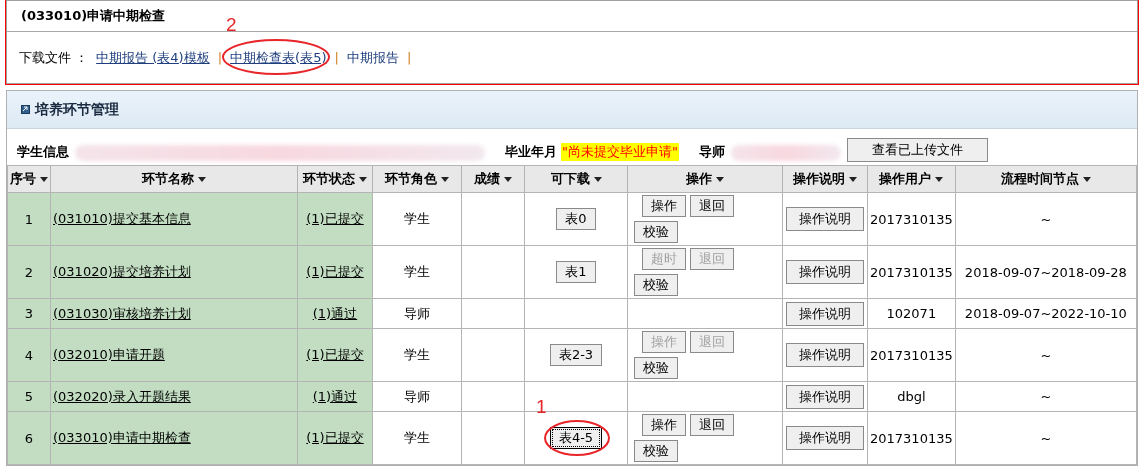 The width and height of the screenshot is (1142, 466). What do you see at coordinates (29, 396) in the screenshot?
I see `table-cell: 5` at bounding box center [29, 396].